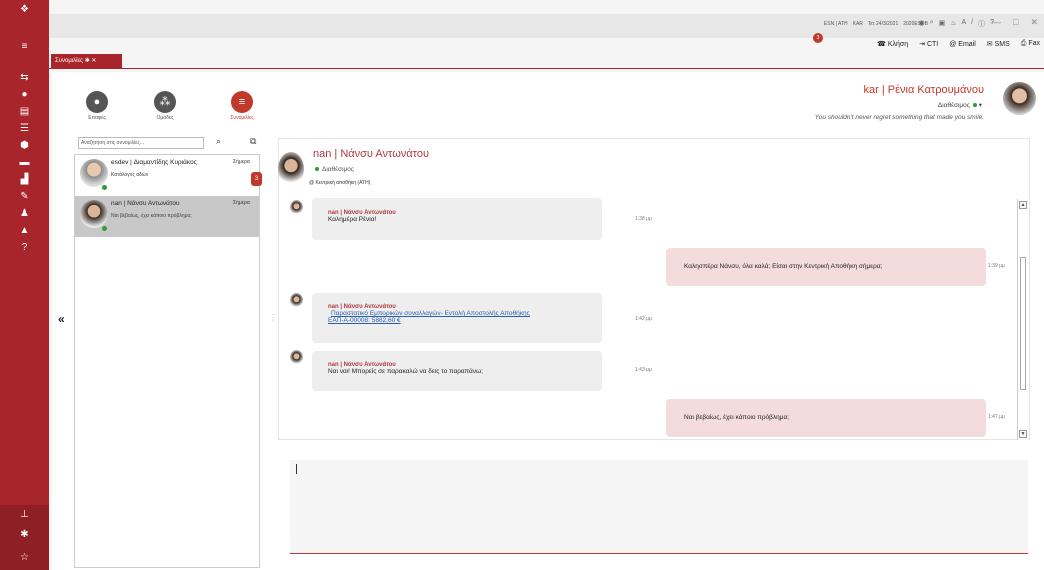 This screenshot has width=1044, height=570. I want to click on minimize-icon: —, so click(996, 22).